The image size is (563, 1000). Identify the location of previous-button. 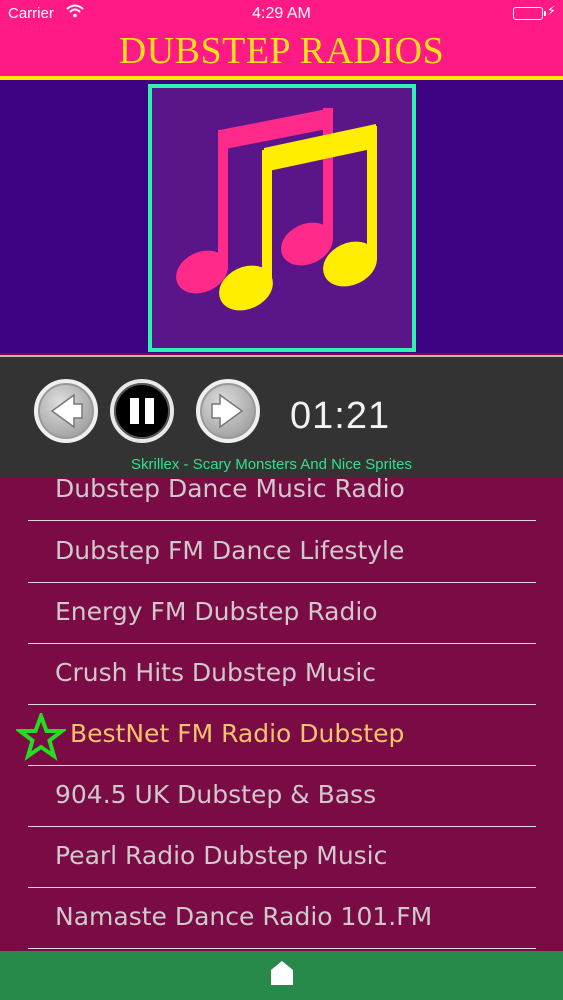
(66, 411).